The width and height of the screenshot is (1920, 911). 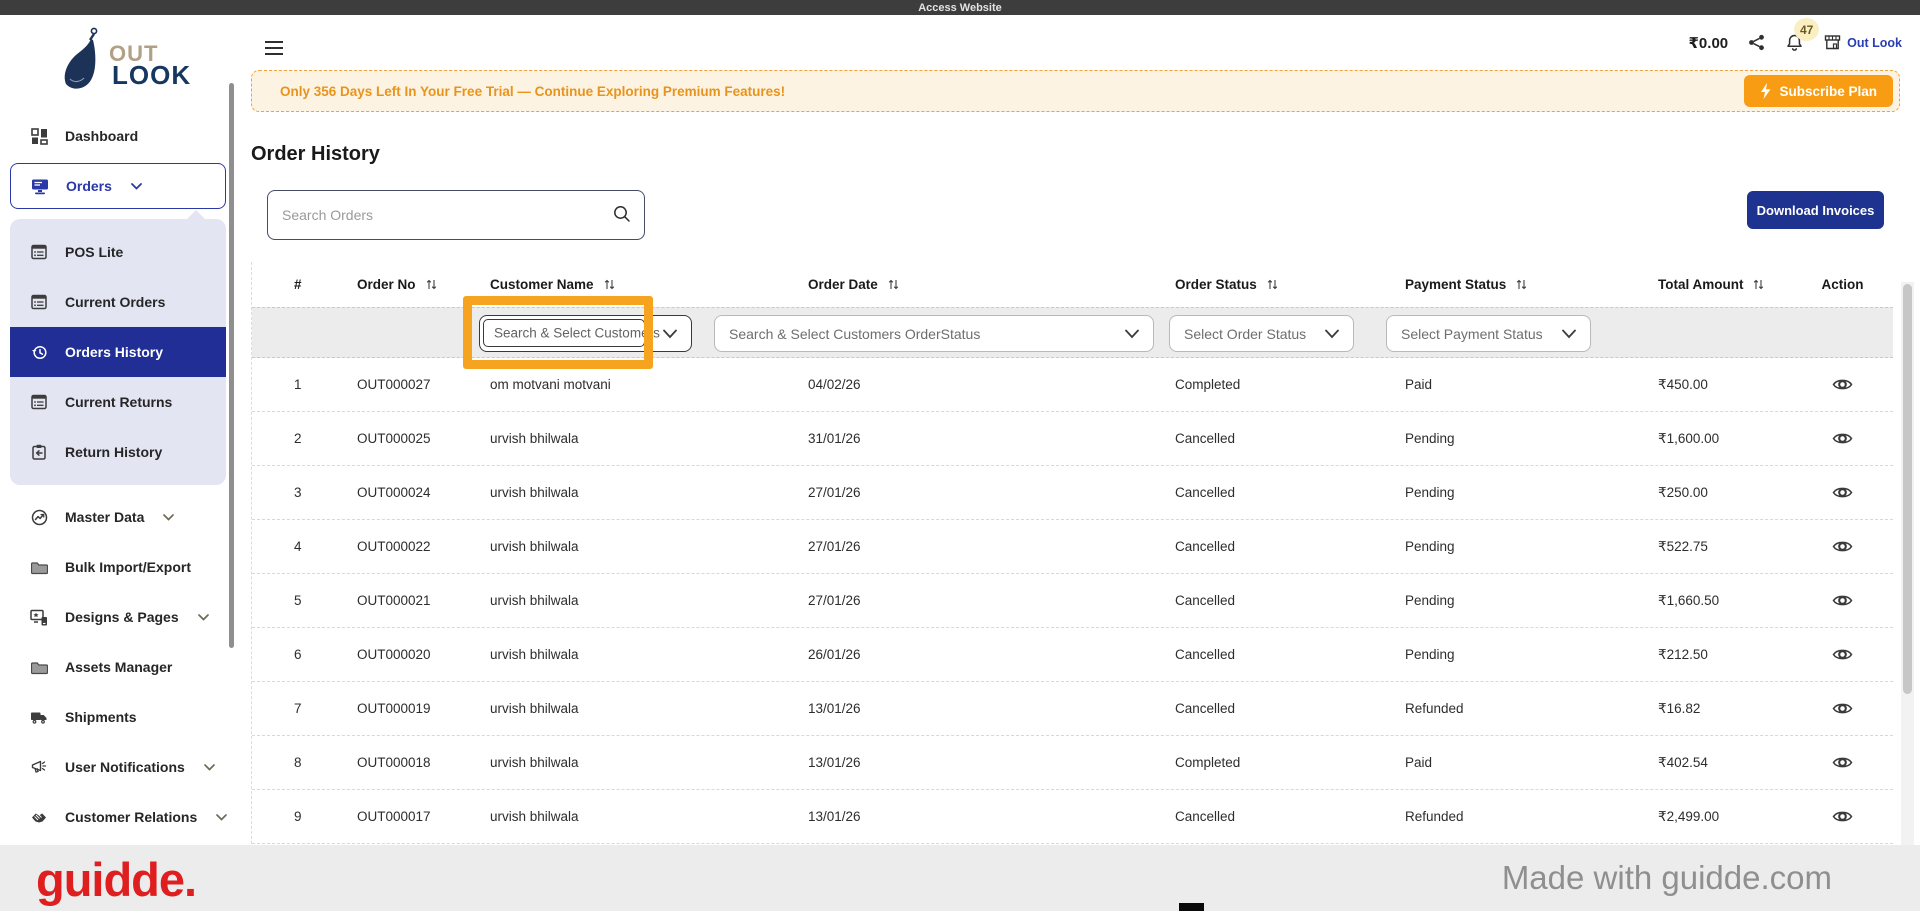 I want to click on sidebar-item-label: POS Lite, so click(x=94, y=252).